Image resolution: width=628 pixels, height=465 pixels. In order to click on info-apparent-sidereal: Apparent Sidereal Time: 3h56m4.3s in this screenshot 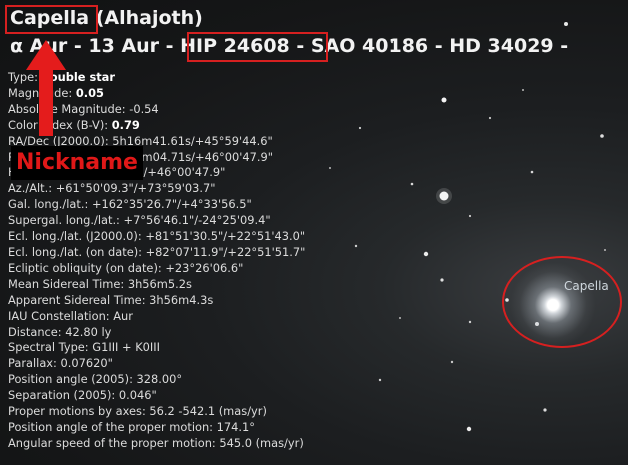, I will do `click(111, 299)`.